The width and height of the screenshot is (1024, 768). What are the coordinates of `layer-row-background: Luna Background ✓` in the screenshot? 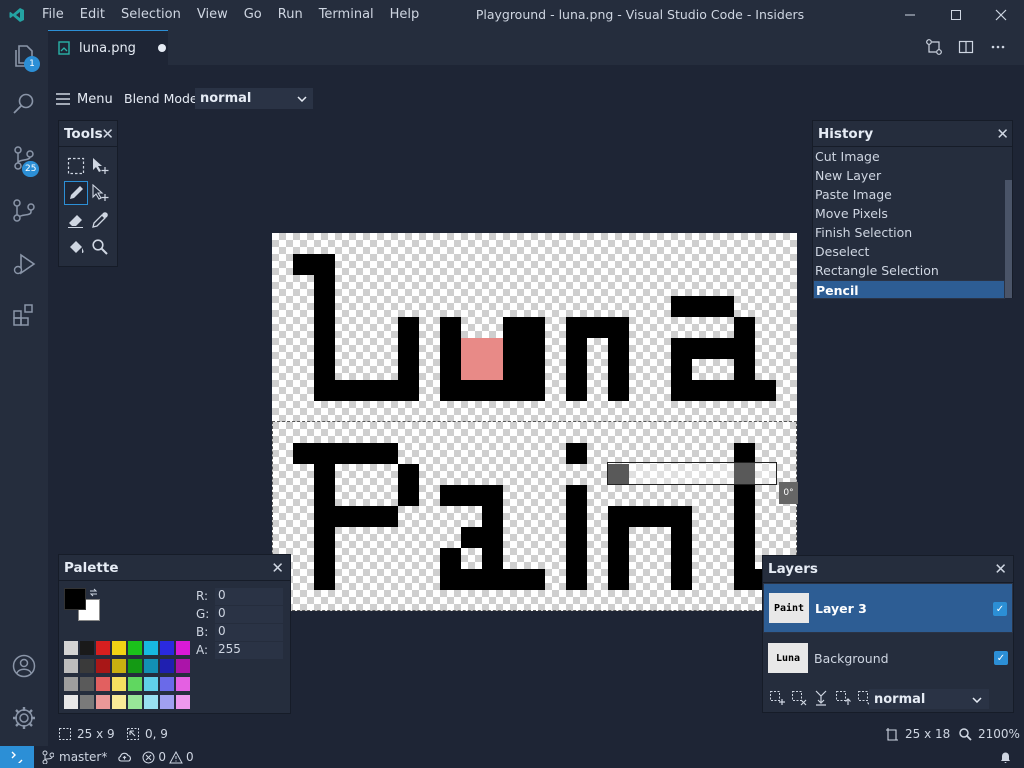 It's located at (888, 658).